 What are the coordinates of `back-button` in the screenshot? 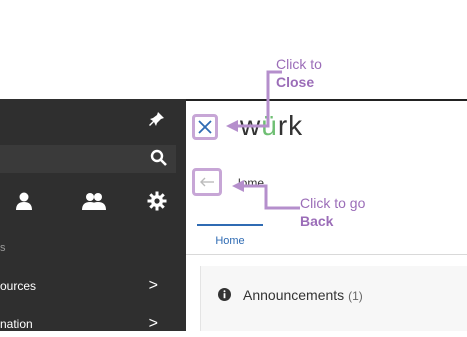 It's located at (207, 182).